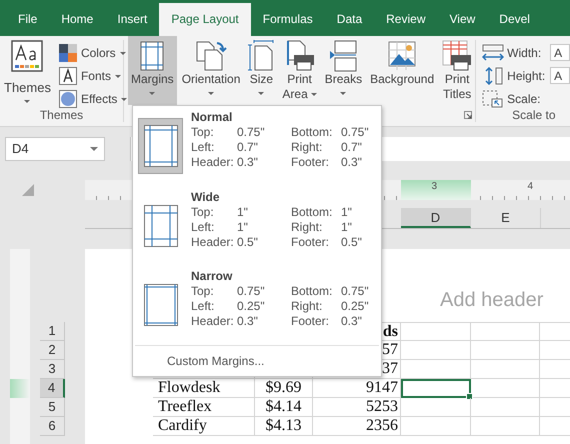  What do you see at coordinates (55, 148) in the screenshot?
I see `name-box: D4` at bounding box center [55, 148].